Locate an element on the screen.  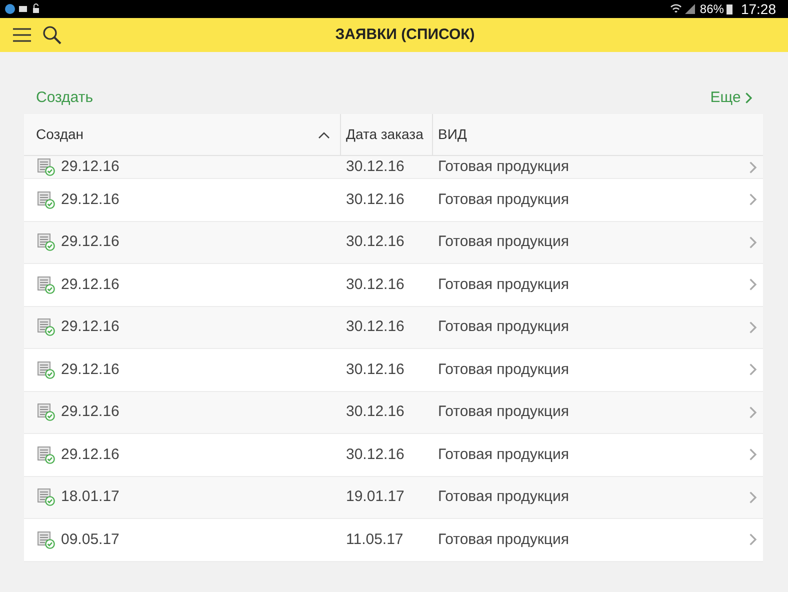
menu-icon is located at coordinates (22, 35).